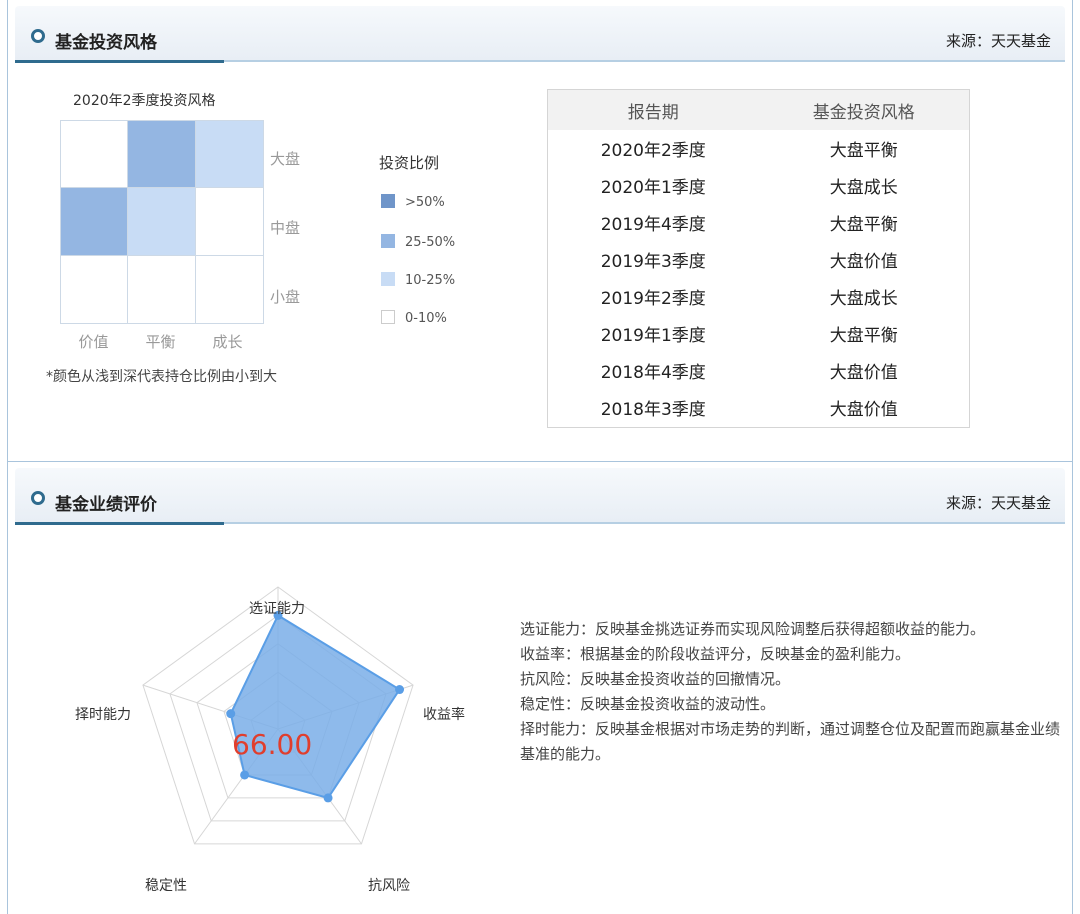 Image resolution: width=1080 pixels, height=914 pixels. Describe the element at coordinates (715, 654) in the screenshot. I see `metric-description: 收益率：根据基金的阶段收益评分，反映基金的盈利能力。` at that location.